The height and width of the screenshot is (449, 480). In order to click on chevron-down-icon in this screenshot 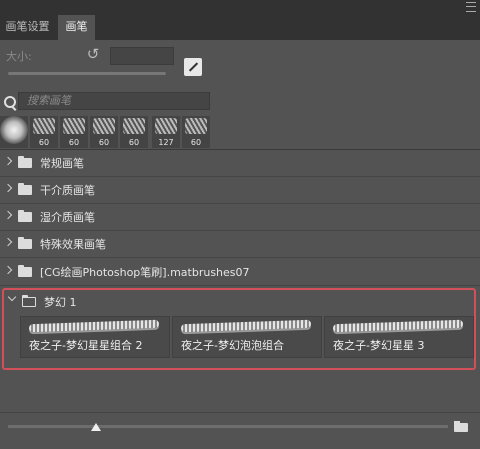, I will do `click(12, 297)`.